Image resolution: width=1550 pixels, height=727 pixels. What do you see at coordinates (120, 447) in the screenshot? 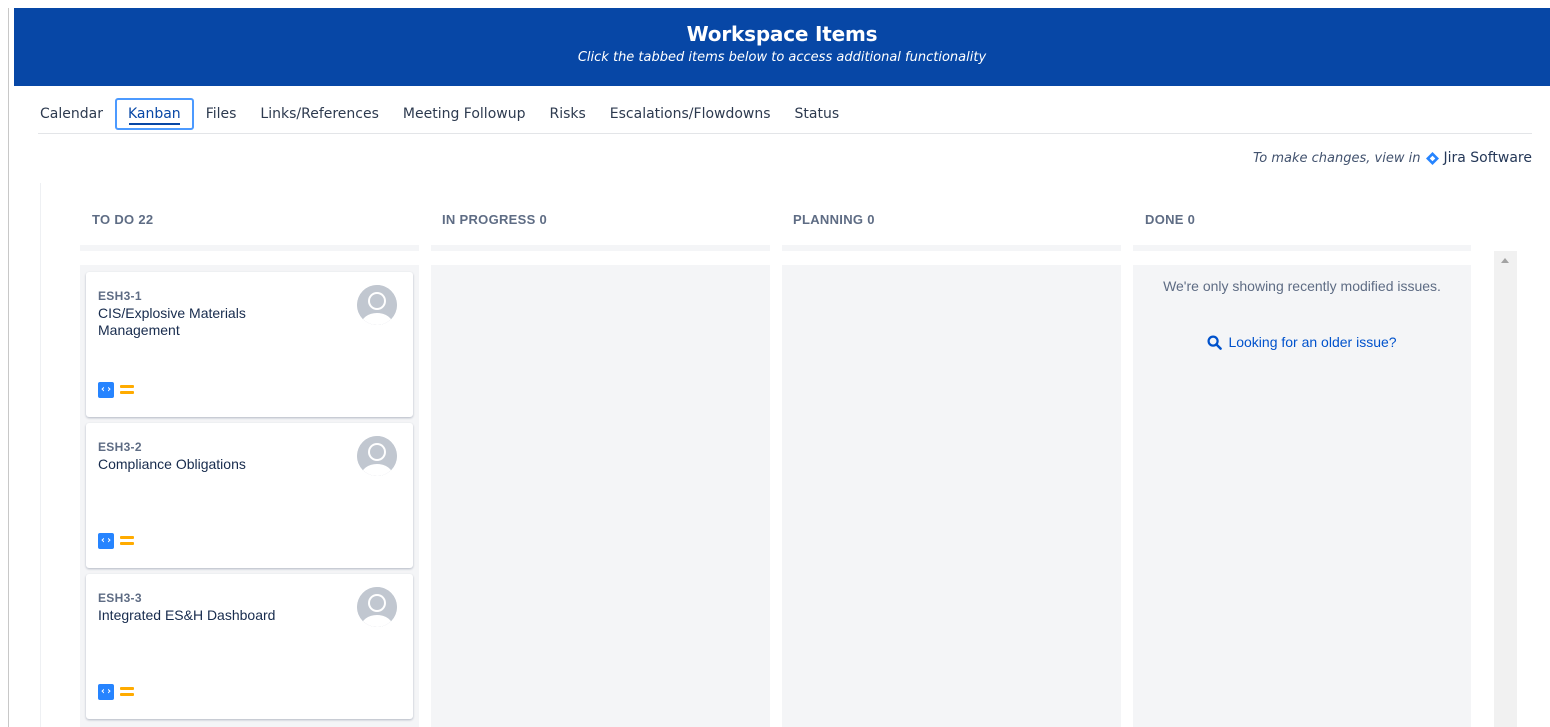
I see `issue-key: ESH3-2` at bounding box center [120, 447].